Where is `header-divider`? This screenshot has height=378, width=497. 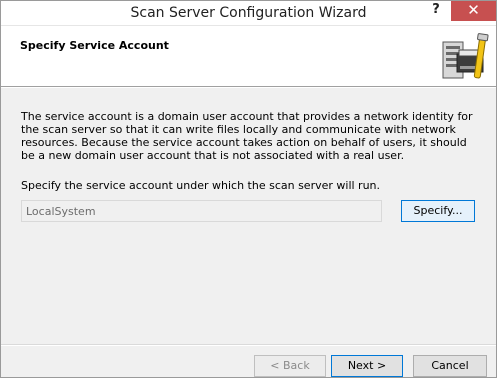
header-divider is located at coordinates (248, 87).